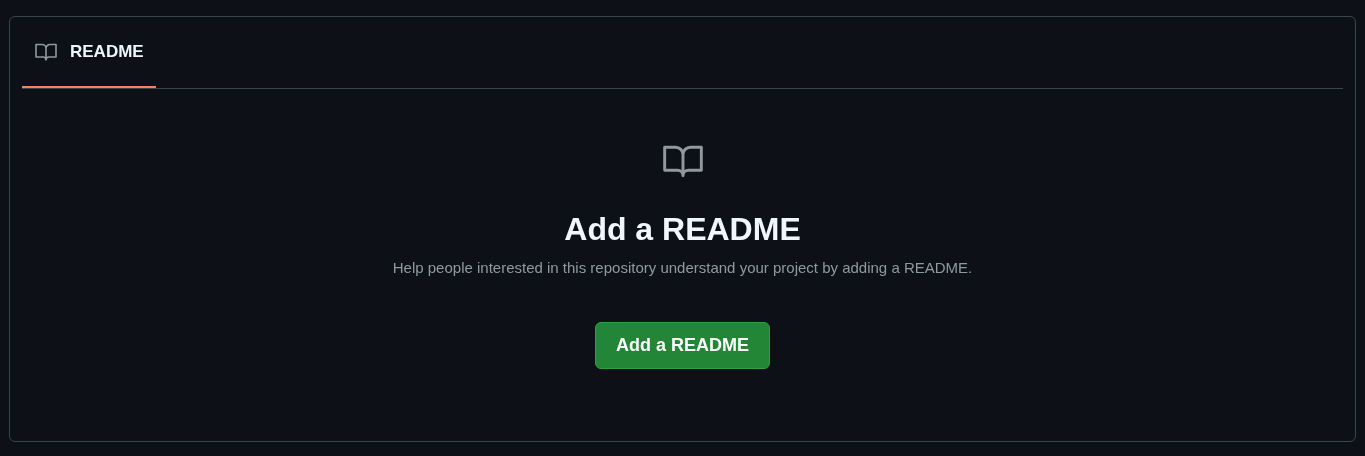 This screenshot has height=456, width=1365. Describe the element at coordinates (682, 229) in the screenshot. I see `empty-state-title: Add a README` at that location.